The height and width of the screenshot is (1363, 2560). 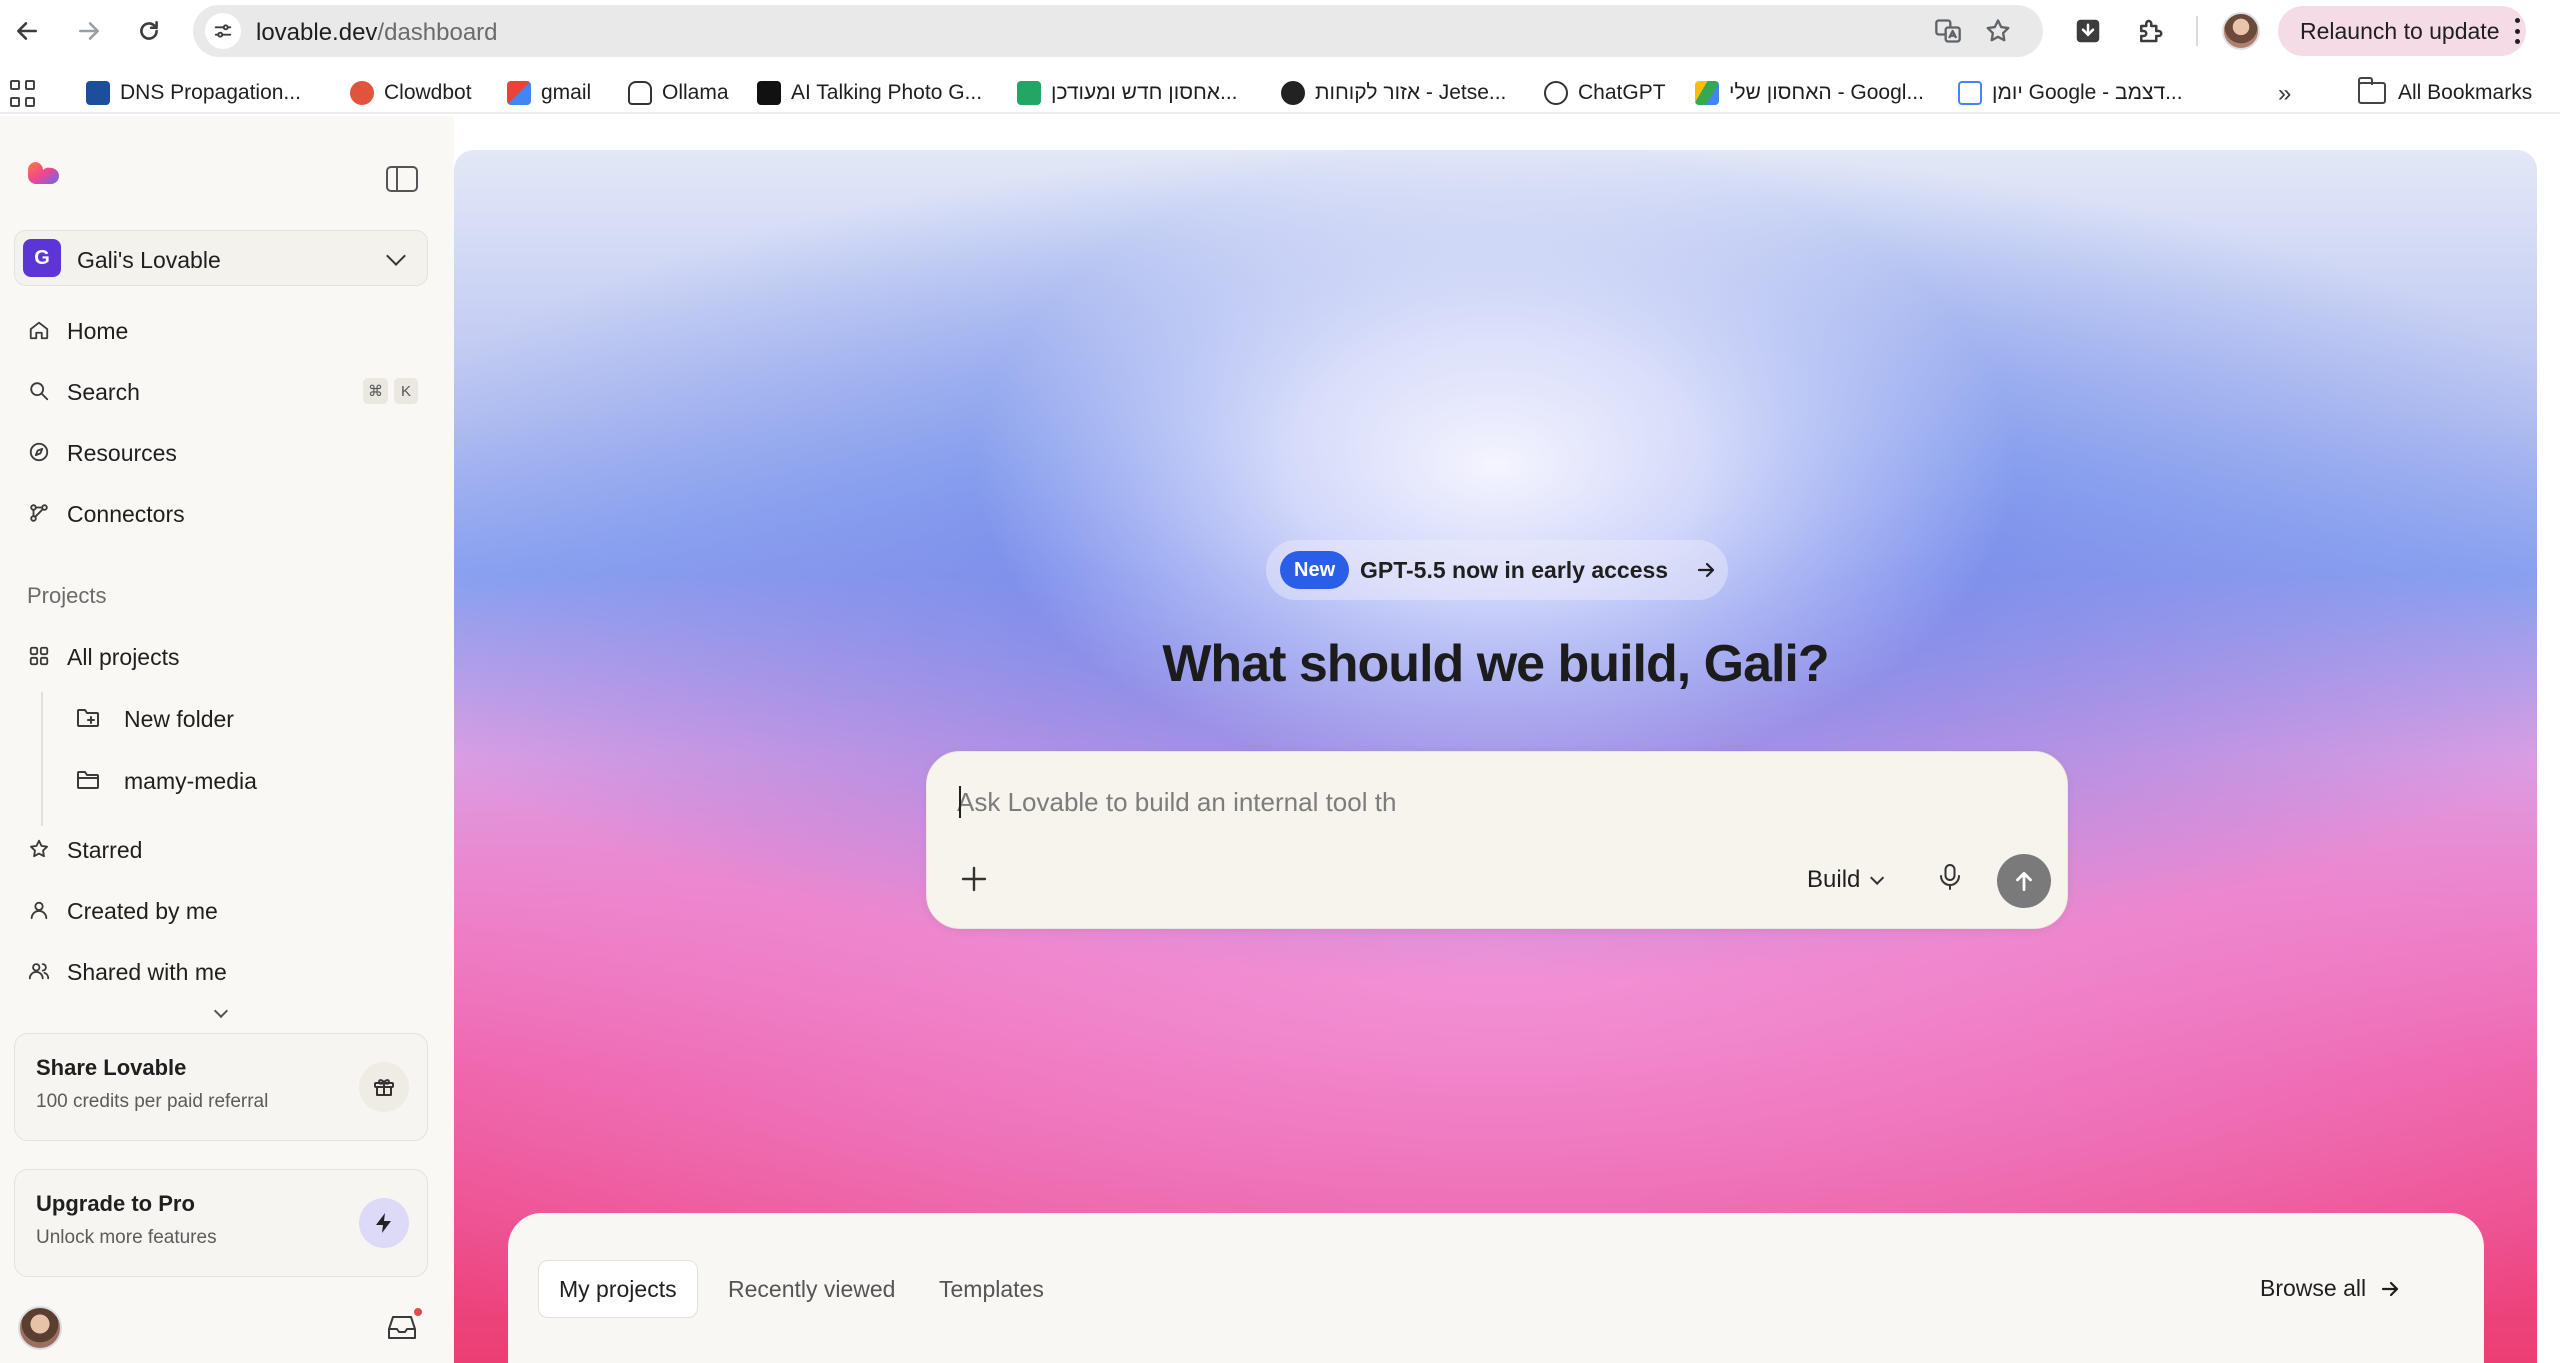 I want to click on folder-label: New folder, so click(x=179, y=719).